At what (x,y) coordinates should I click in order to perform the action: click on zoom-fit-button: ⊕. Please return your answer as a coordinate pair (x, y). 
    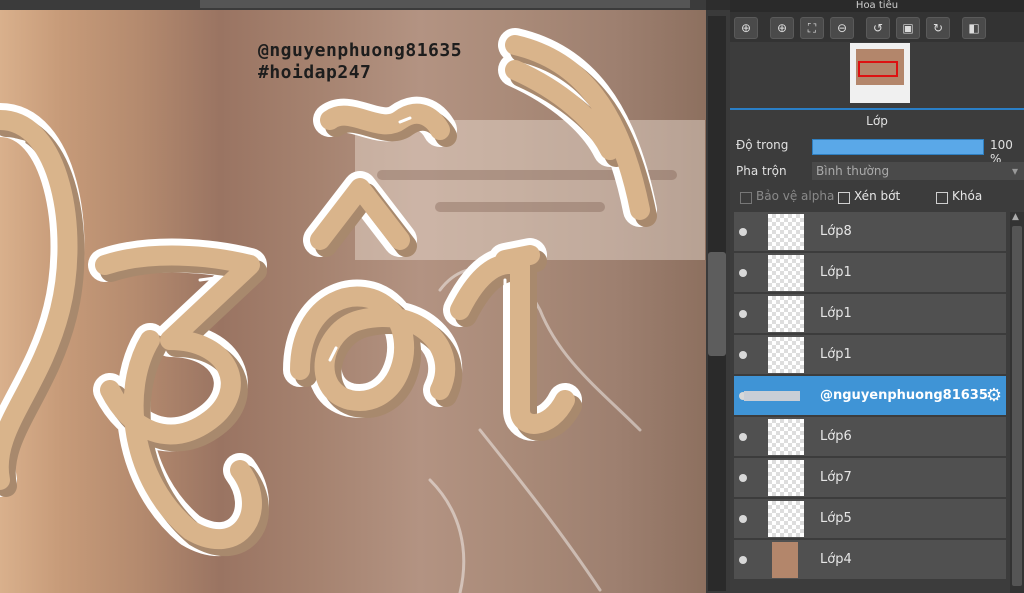
    Looking at the image, I should click on (746, 28).